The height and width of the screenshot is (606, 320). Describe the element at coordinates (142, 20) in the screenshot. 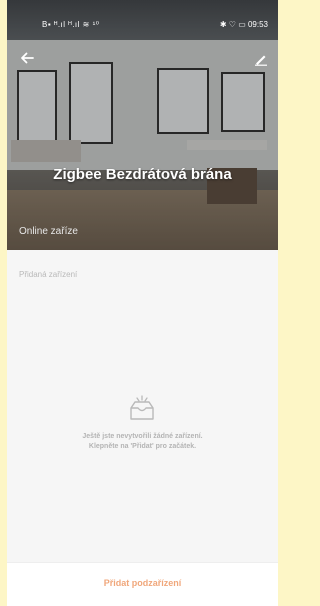

I see `status-bar: B▪ ᴴ.ıl ᴴ.ıl ≋ ¹⁰ ✱ ♡ ▭ 09:53` at that location.